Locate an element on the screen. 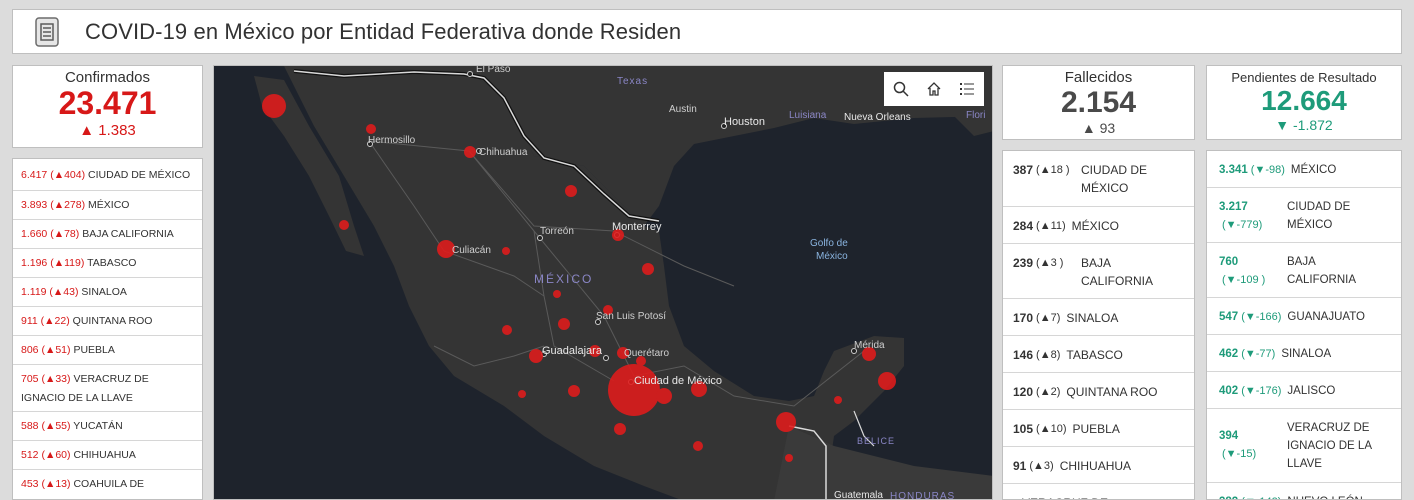 This screenshot has width=1414, height=500. list-item-value: 239 is located at coordinates (1023, 263).